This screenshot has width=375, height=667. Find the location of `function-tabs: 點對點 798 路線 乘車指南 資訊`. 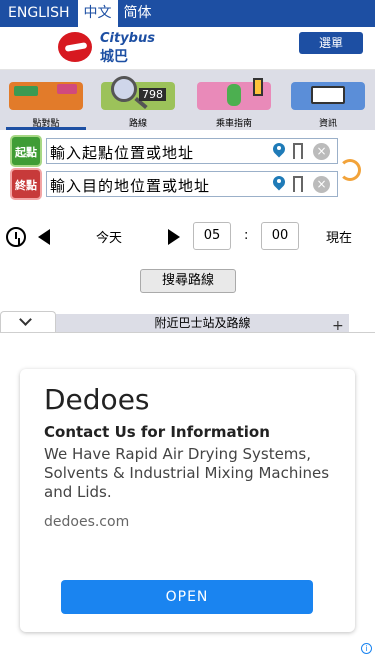

function-tabs: 點對點 798 路線 乘車指南 資訊 is located at coordinates (187, 100).